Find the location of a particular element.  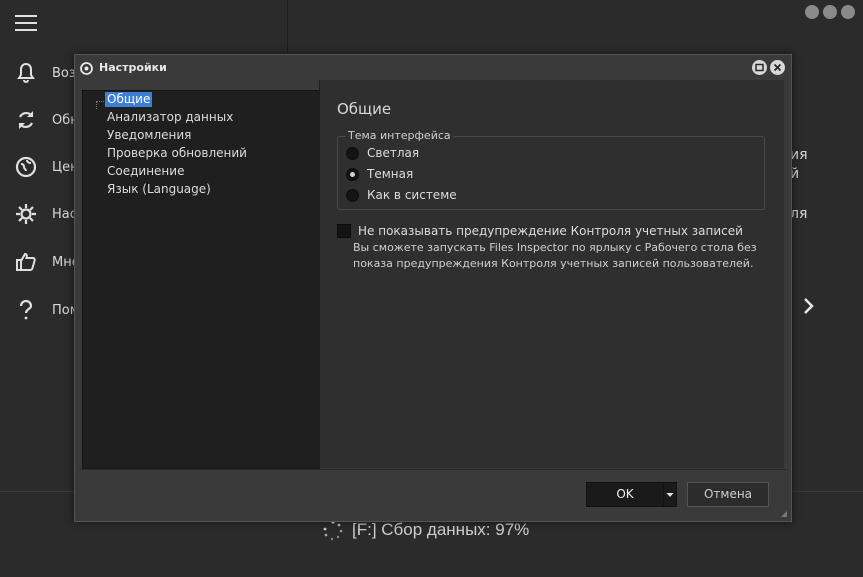

theme-option-system: Как в системе is located at coordinates (401, 195).